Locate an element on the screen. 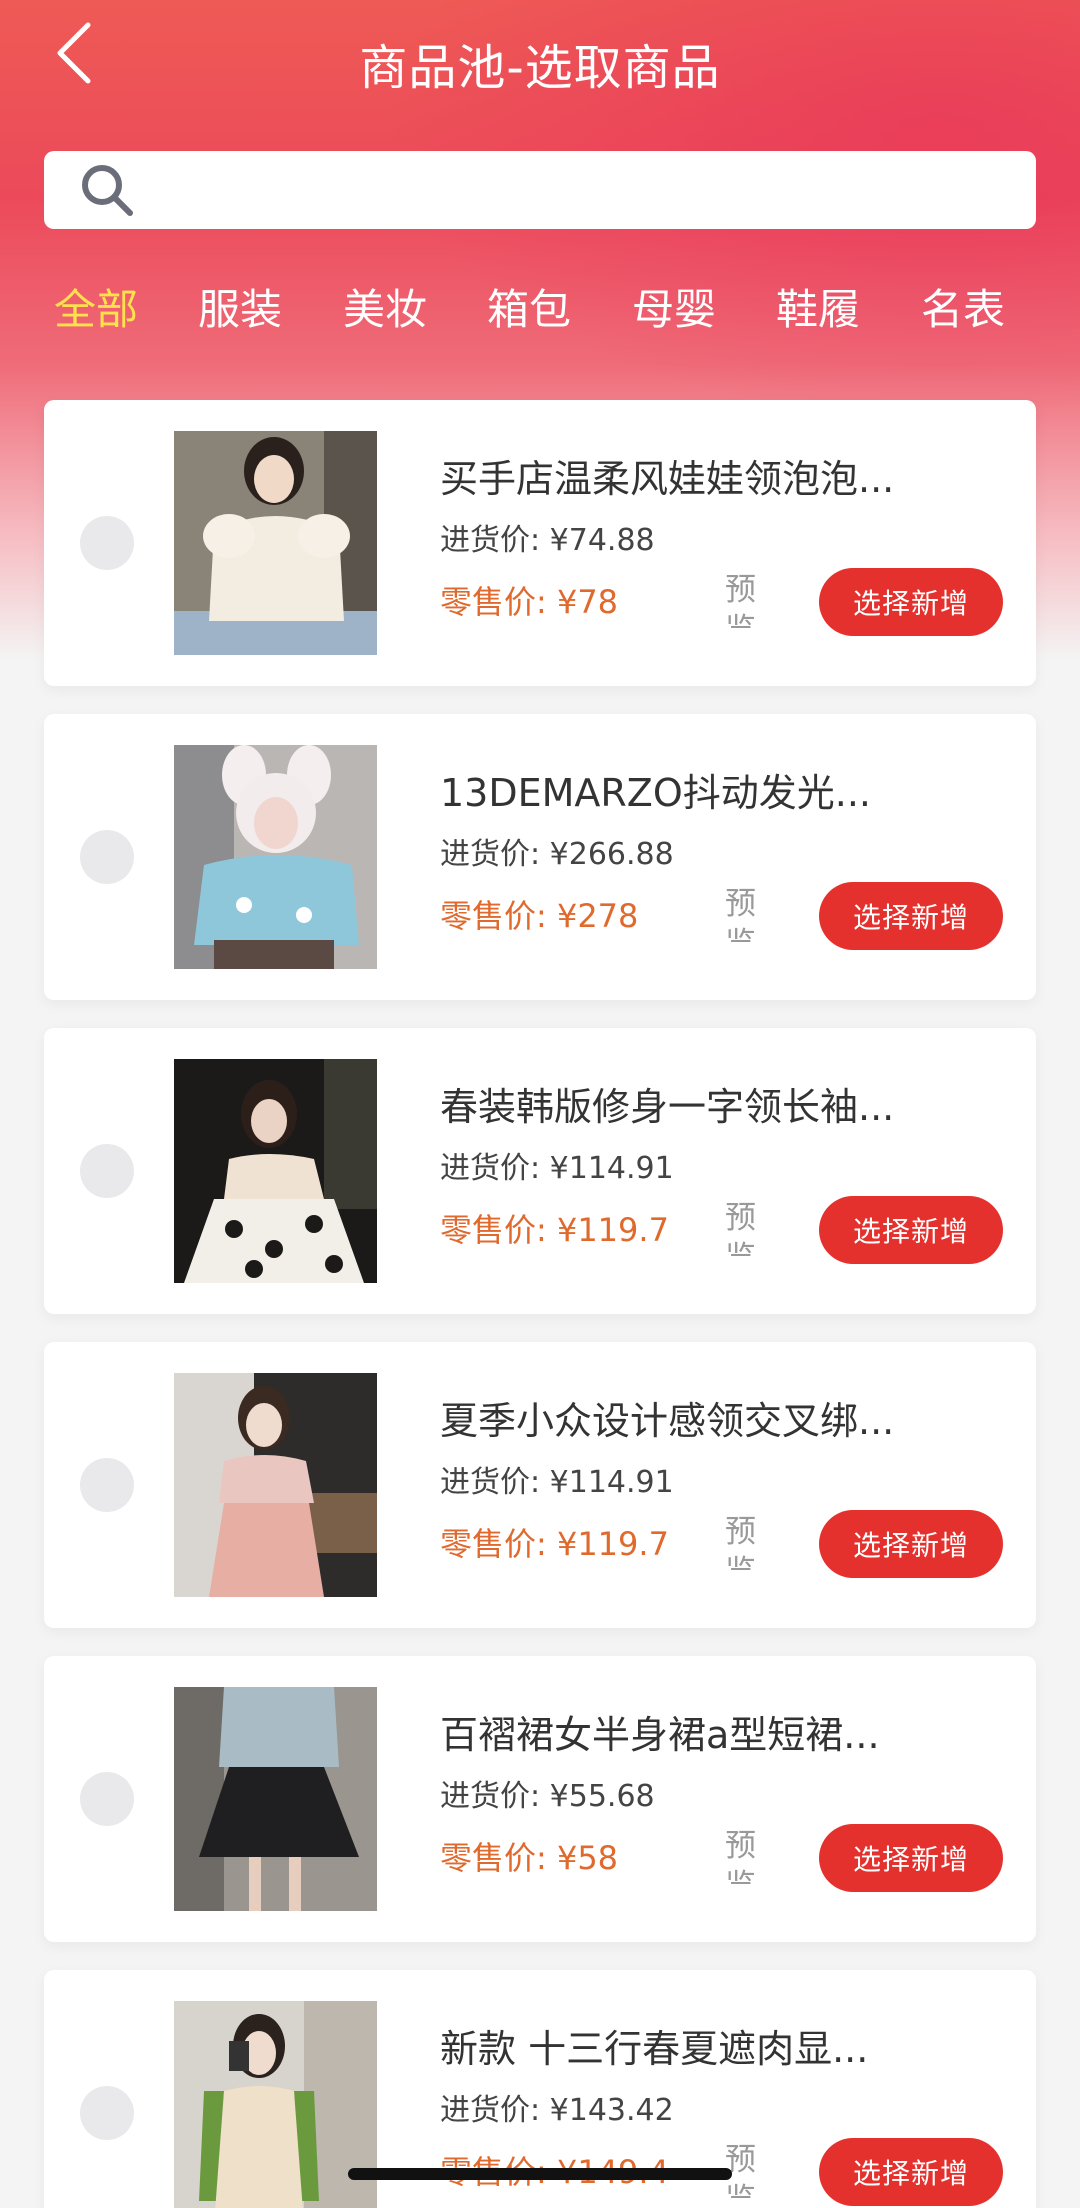  cost-price: 进货价: ¥74.88 is located at coordinates (547, 540).